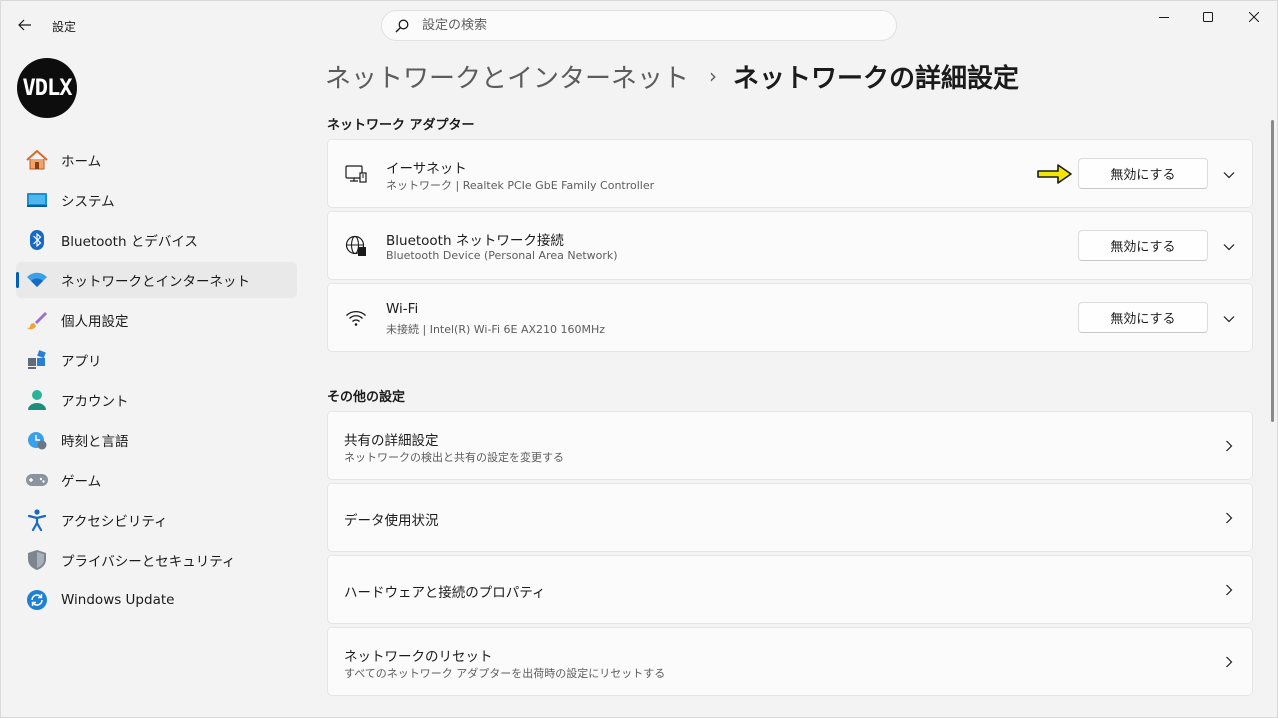 This screenshot has width=1278, height=718. Describe the element at coordinates (156, 360) in the screenshot. I see `sidebar-item-apps: アプリ` at that location.